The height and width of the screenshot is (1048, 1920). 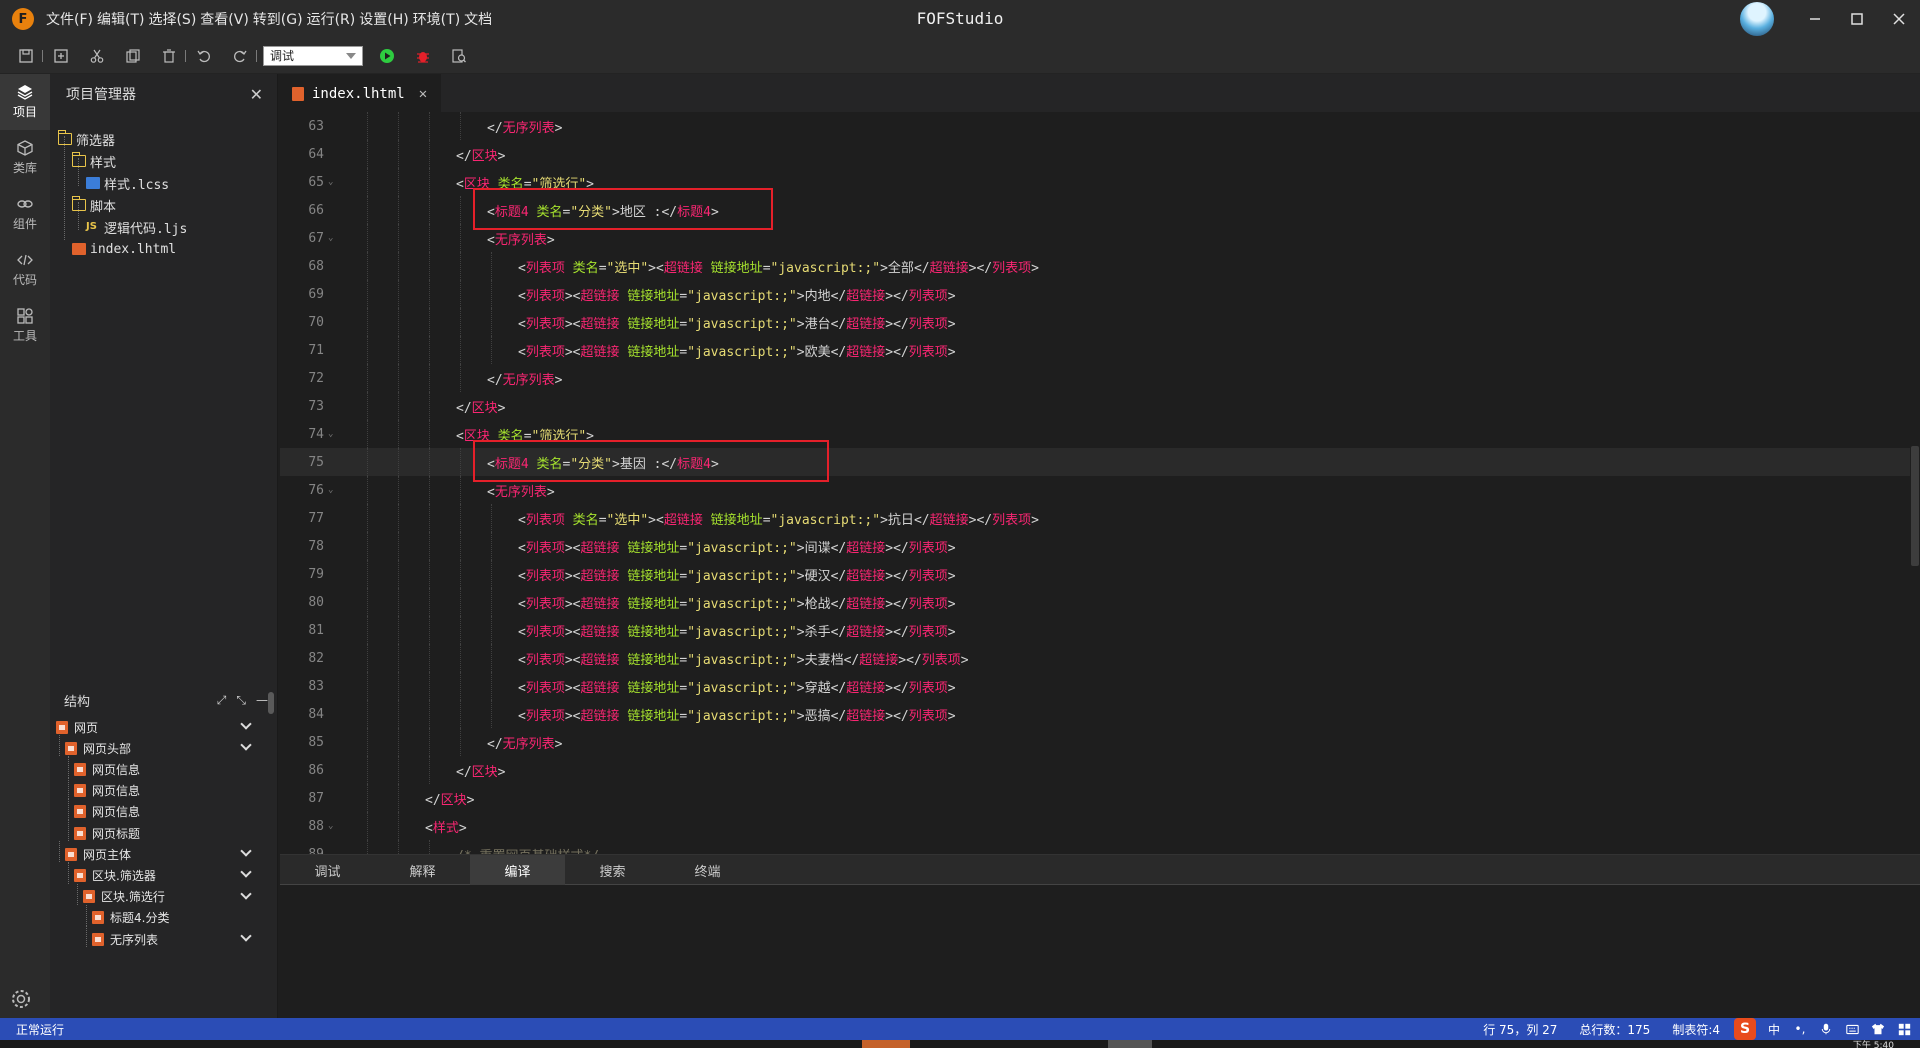 What do you see at coordinates (1095, 826) in the screenshot?
I see `code-line: 88 ⌄ <样式>` at bounding box center [1095, 826].